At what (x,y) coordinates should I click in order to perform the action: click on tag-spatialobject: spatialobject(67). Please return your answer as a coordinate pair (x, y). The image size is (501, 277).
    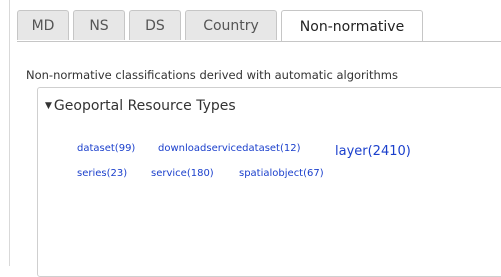
    Looking at the image, I should click on (281, 173).